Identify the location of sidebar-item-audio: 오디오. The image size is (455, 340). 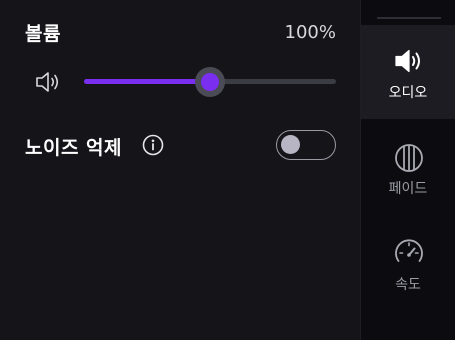
(408, 72).